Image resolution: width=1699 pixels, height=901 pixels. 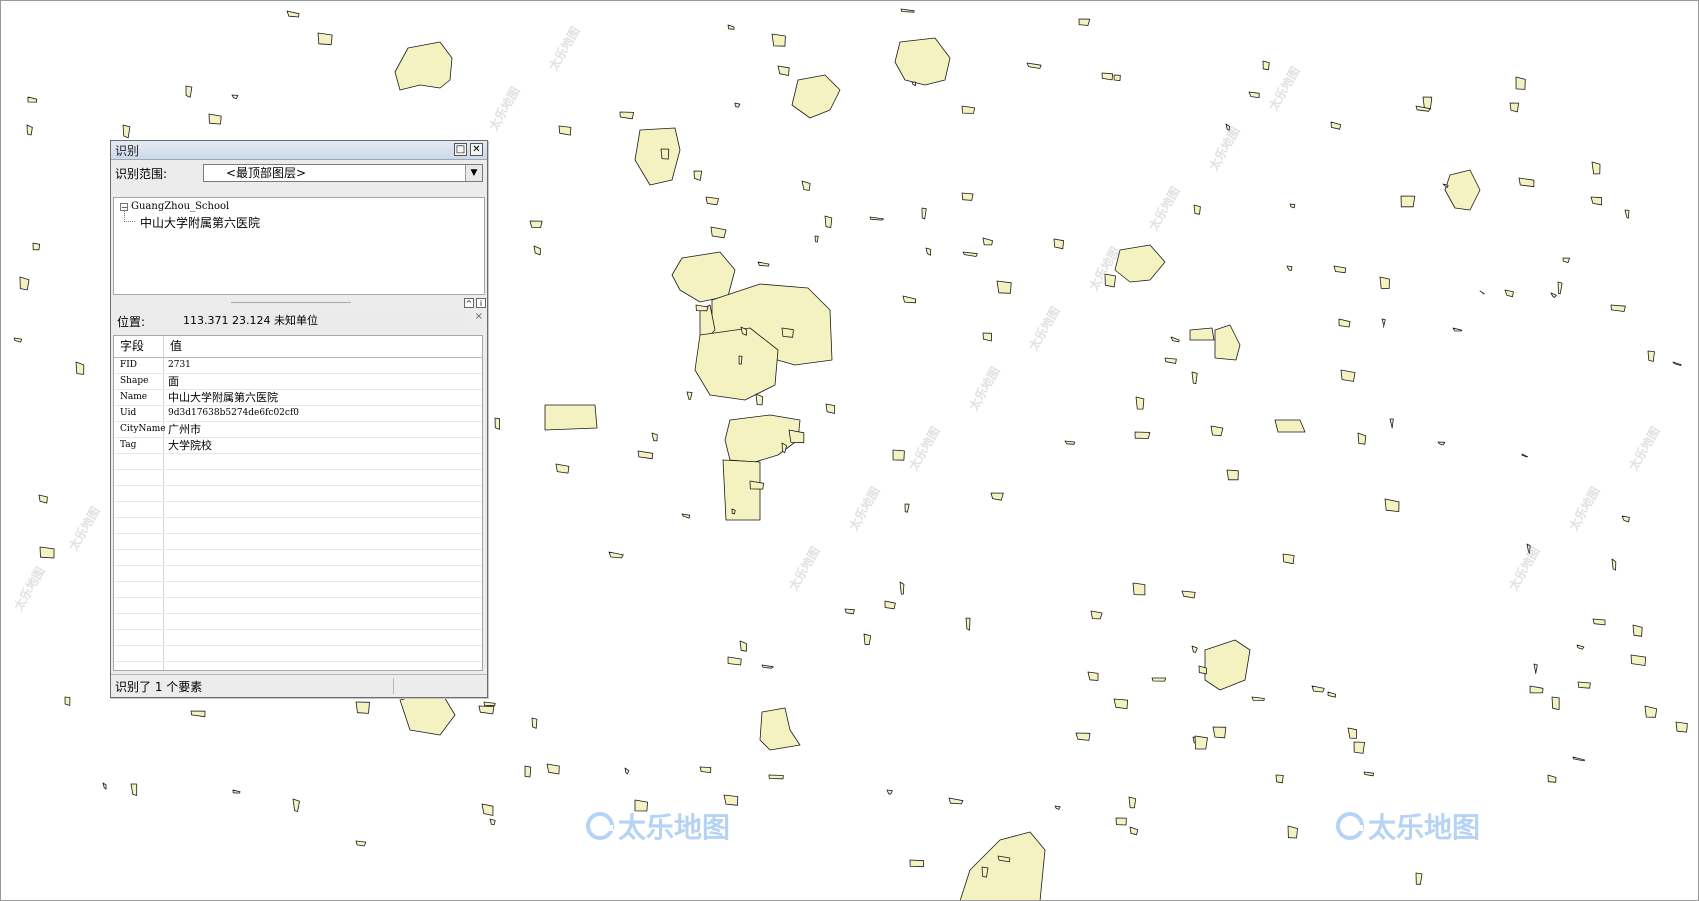 What do you see at coordinates (124, 206) in the screenshot?
I see `collapse-toggle-icon: −` at bounding box center [124, 206].